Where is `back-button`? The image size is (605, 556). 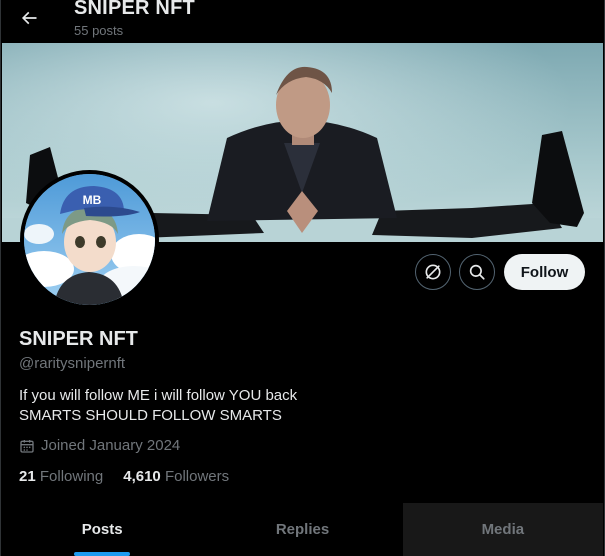
back-button is located at coordinates (29, 18).